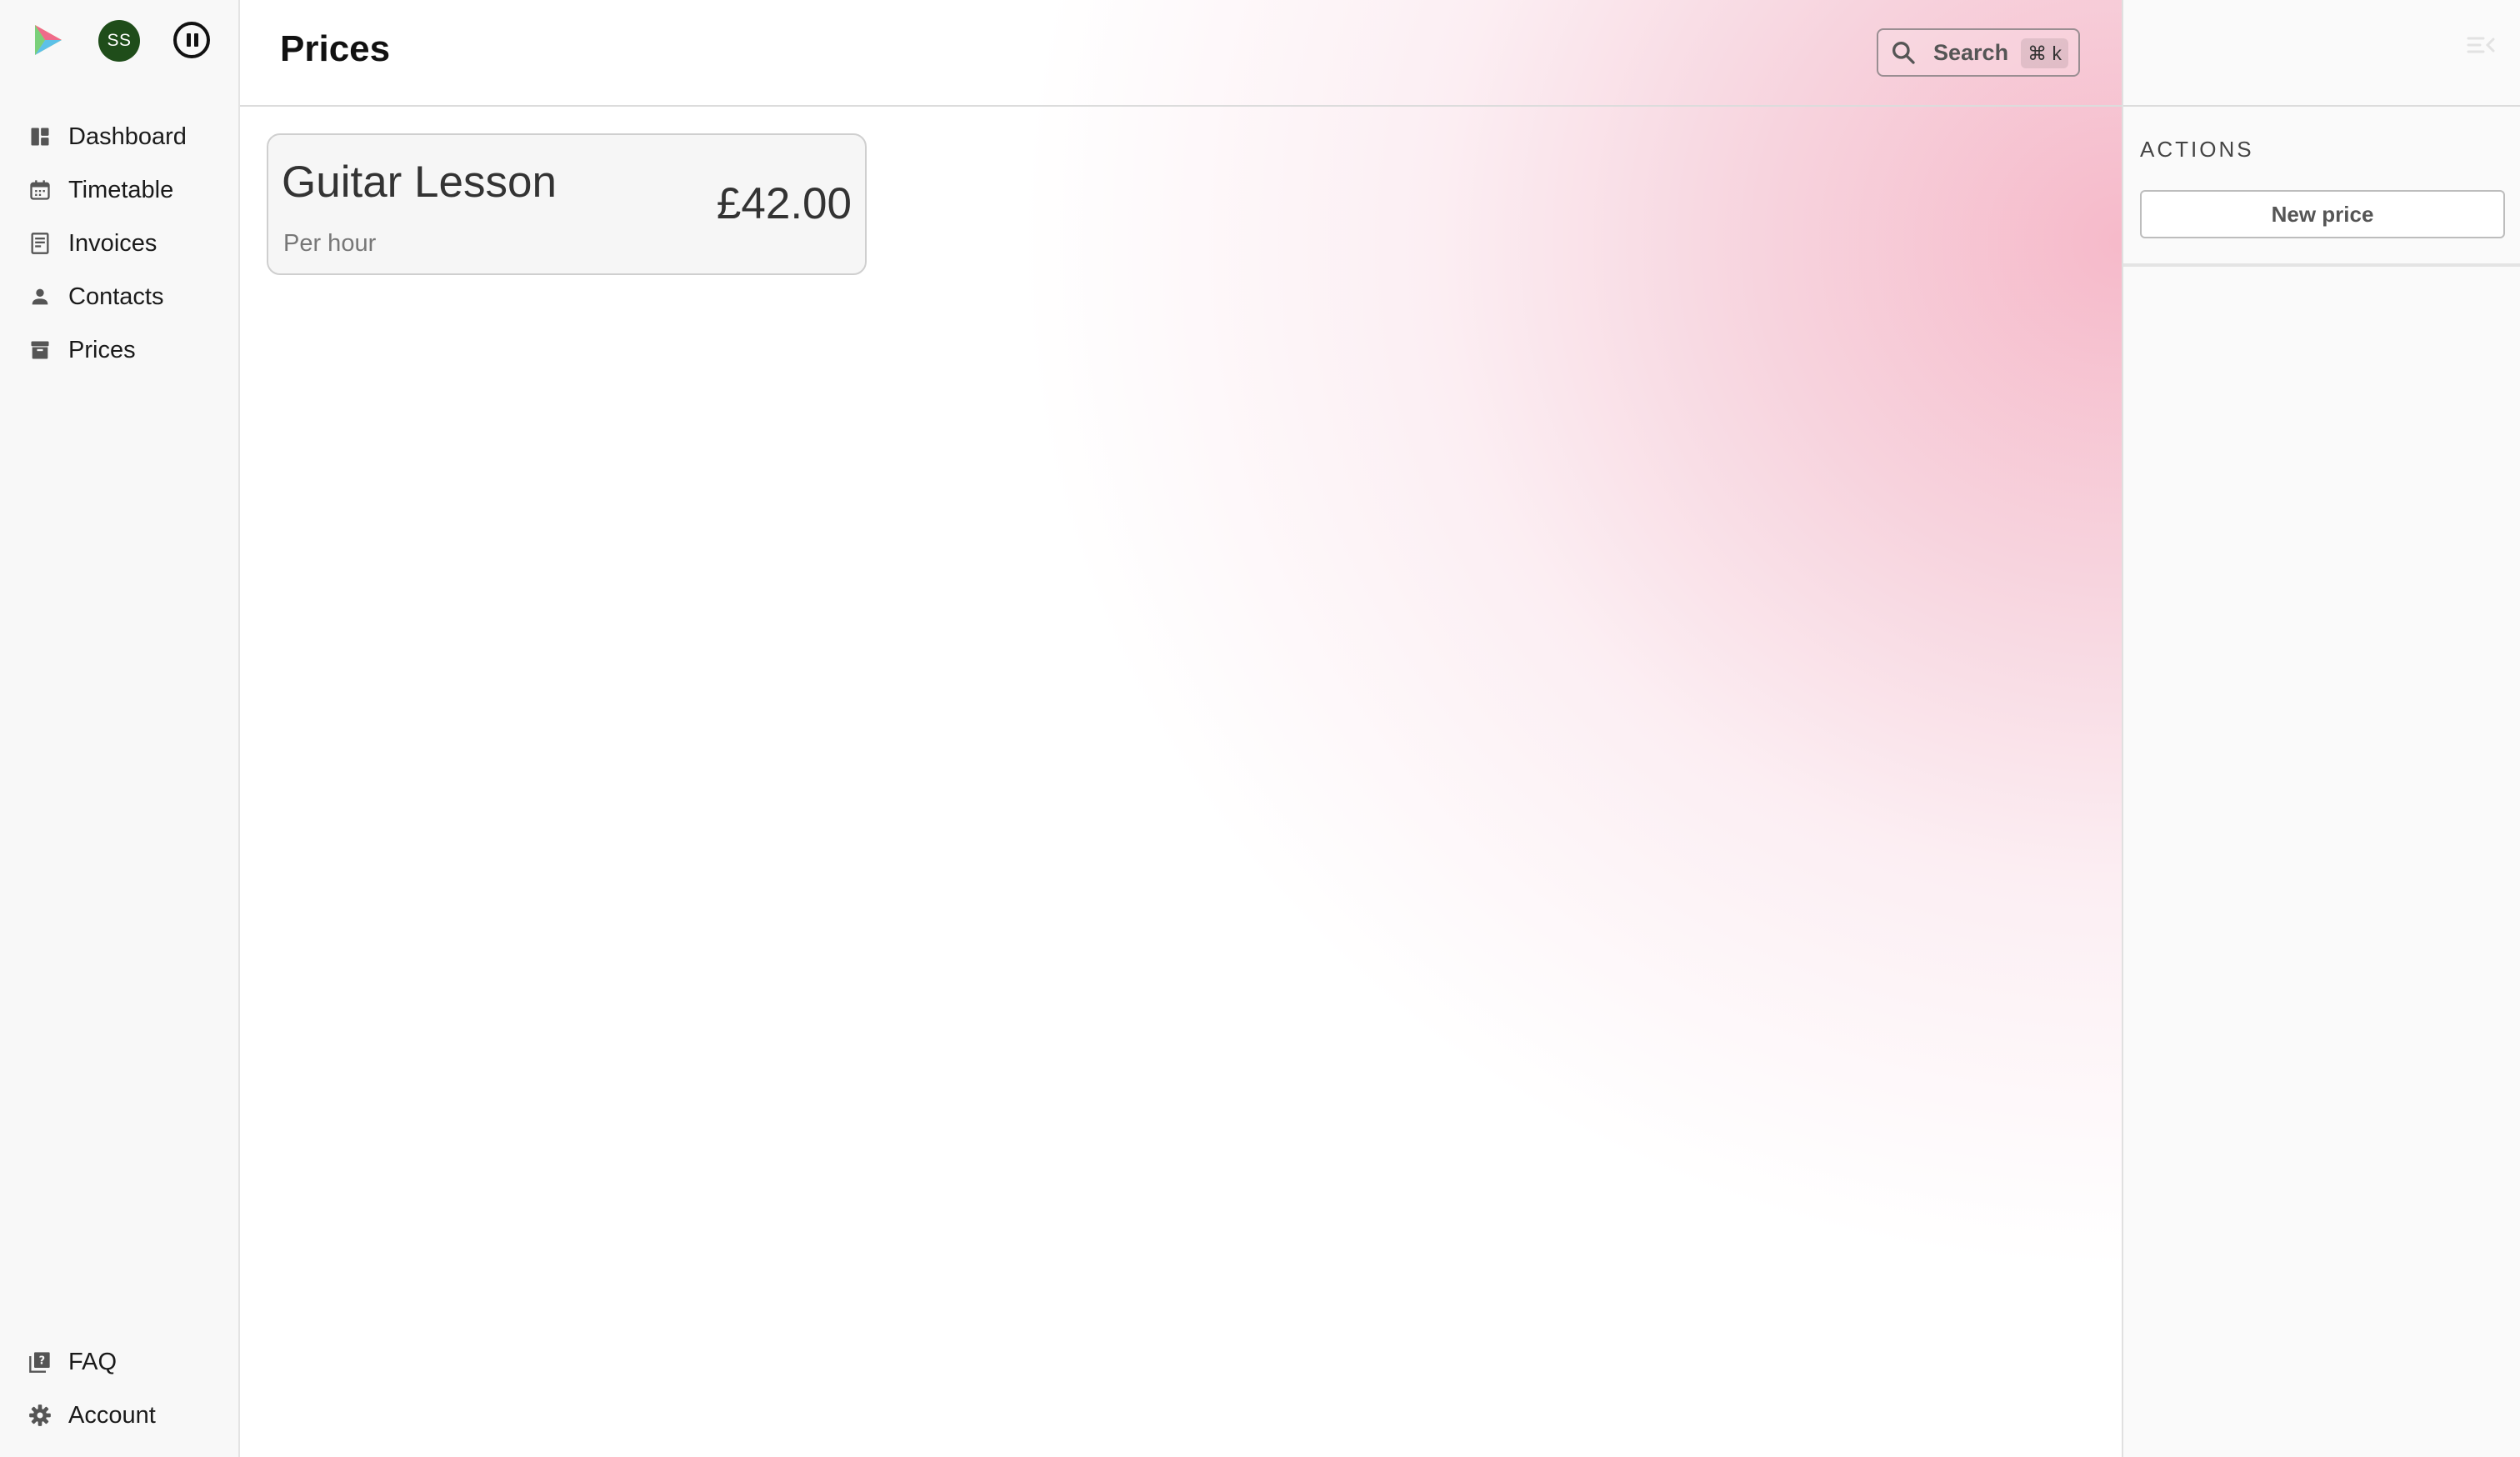 Image resolution: width=2520 pixels, height=1457 pixels. What do you see at coordinates (1971, 52) in the screenshot?
I see `search-placeholder: Search` at bounding box center [1971, 52].